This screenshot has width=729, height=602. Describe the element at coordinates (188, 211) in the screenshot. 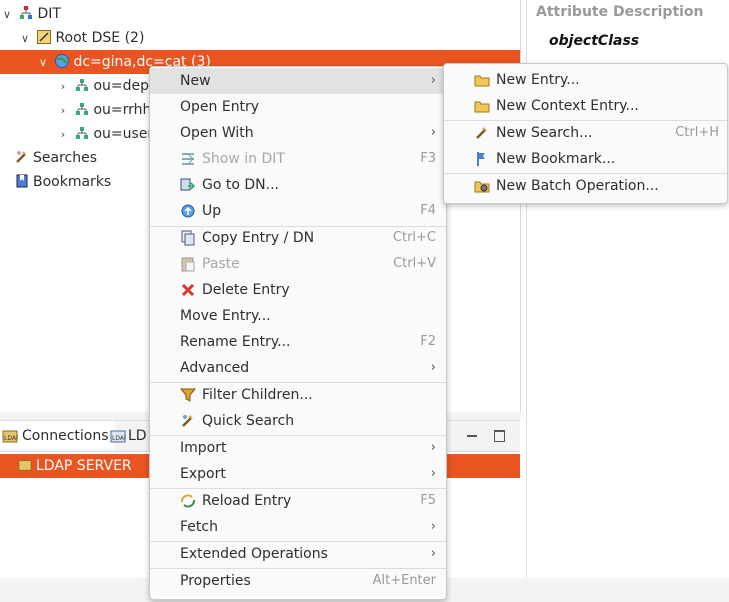

I see `up-icon` at that location.